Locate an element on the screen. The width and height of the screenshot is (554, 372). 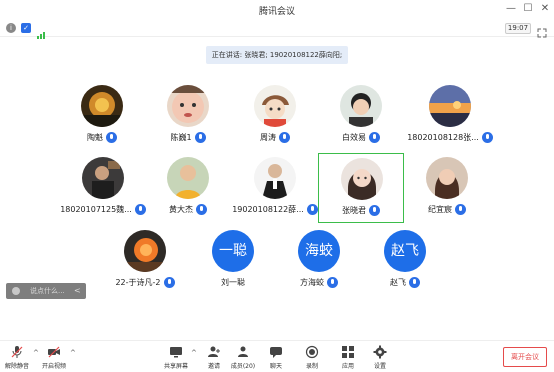
unmute-button: 解除静音 is located at coordinates (17, 358).